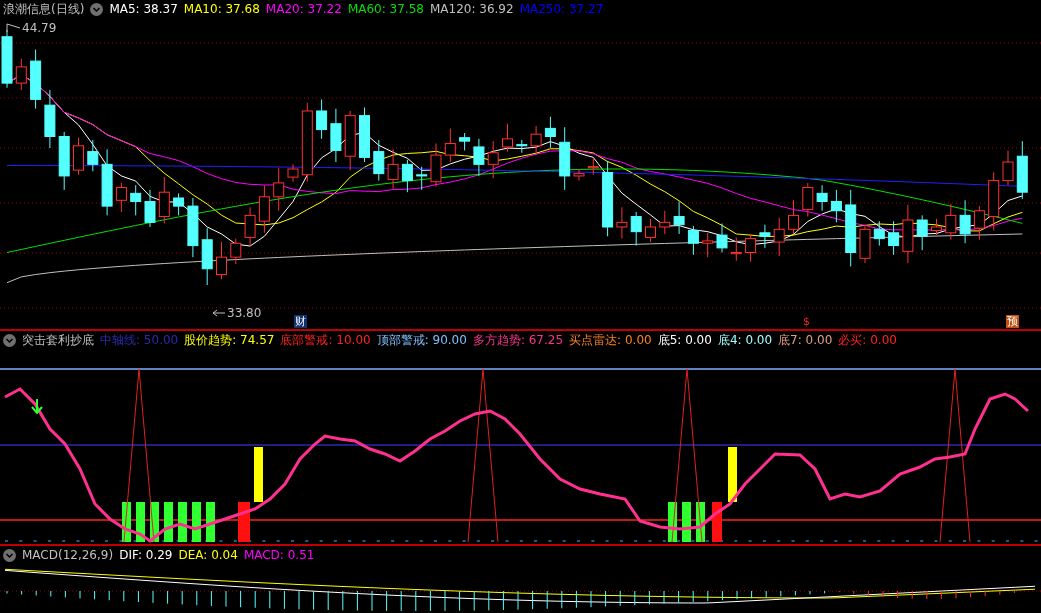 The image size is (1041, 613). I want to click on indicator-reading: MA250: 37.27, so click(561, 9).